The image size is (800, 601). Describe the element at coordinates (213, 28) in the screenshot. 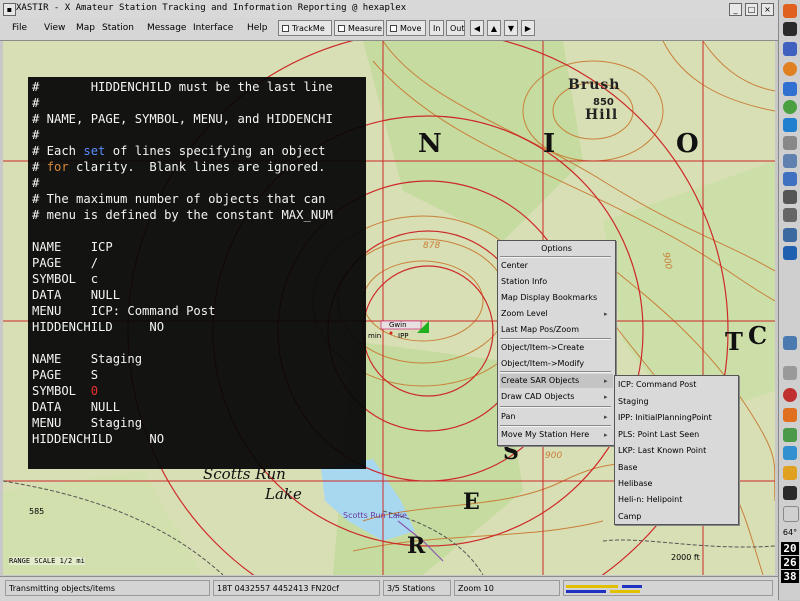

I see `menu-interface: Interface` at that location.